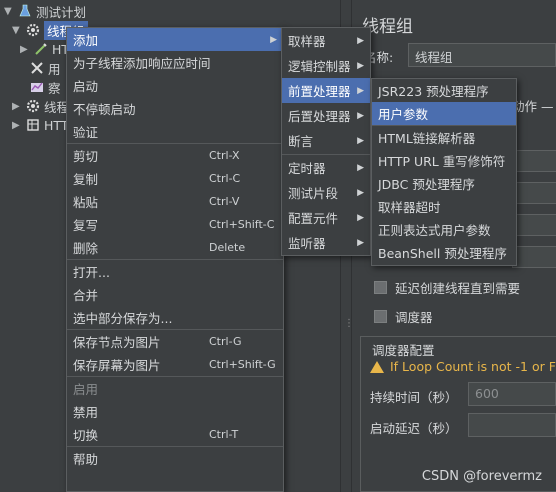 This screenshot has width=556, height=492. I want to click on menu-item-label: 断言, so click(301, 141).